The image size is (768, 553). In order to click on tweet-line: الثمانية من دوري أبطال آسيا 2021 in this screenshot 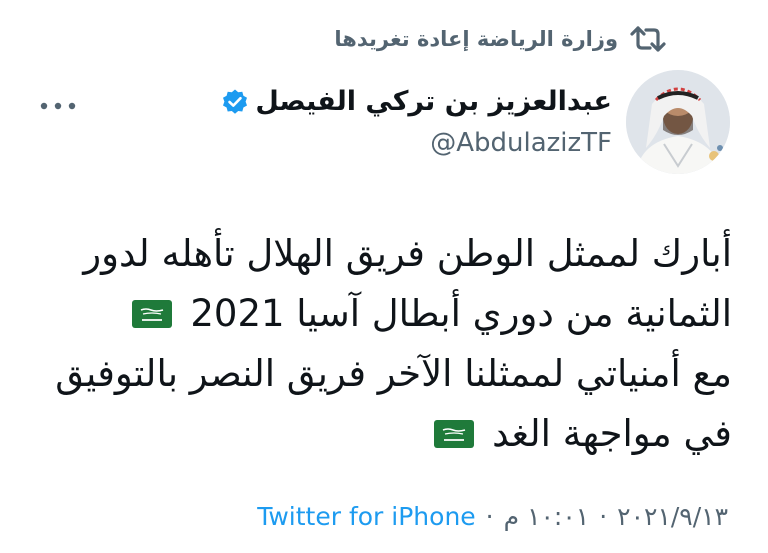, I will do `click(387, 314)`.